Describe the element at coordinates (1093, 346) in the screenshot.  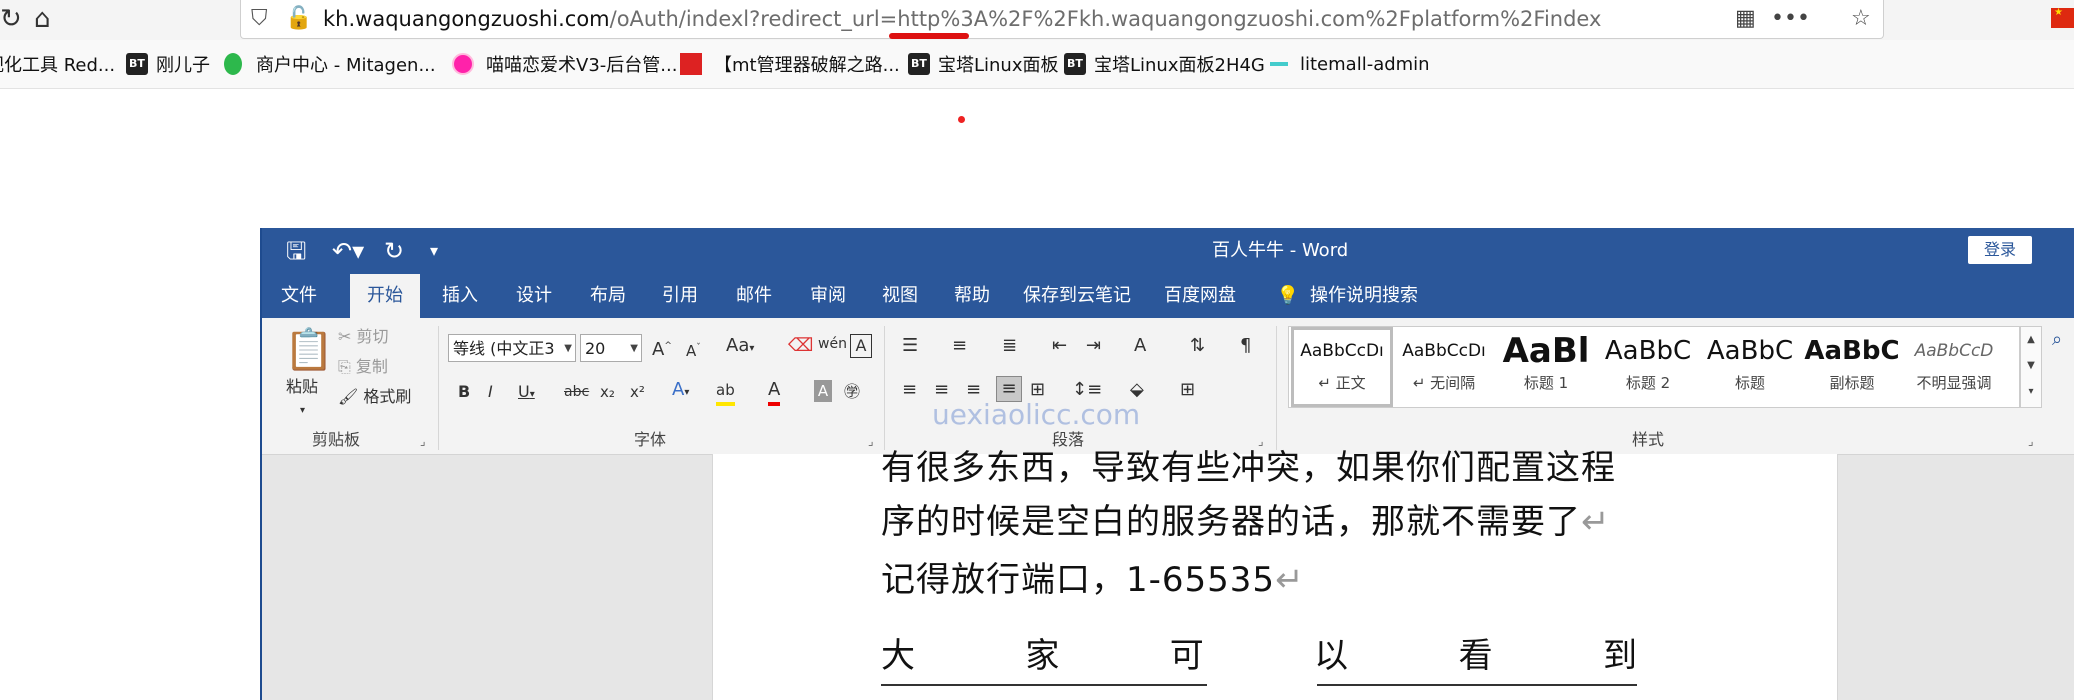
I see `increase-indent-icon: ⇥` at that location.